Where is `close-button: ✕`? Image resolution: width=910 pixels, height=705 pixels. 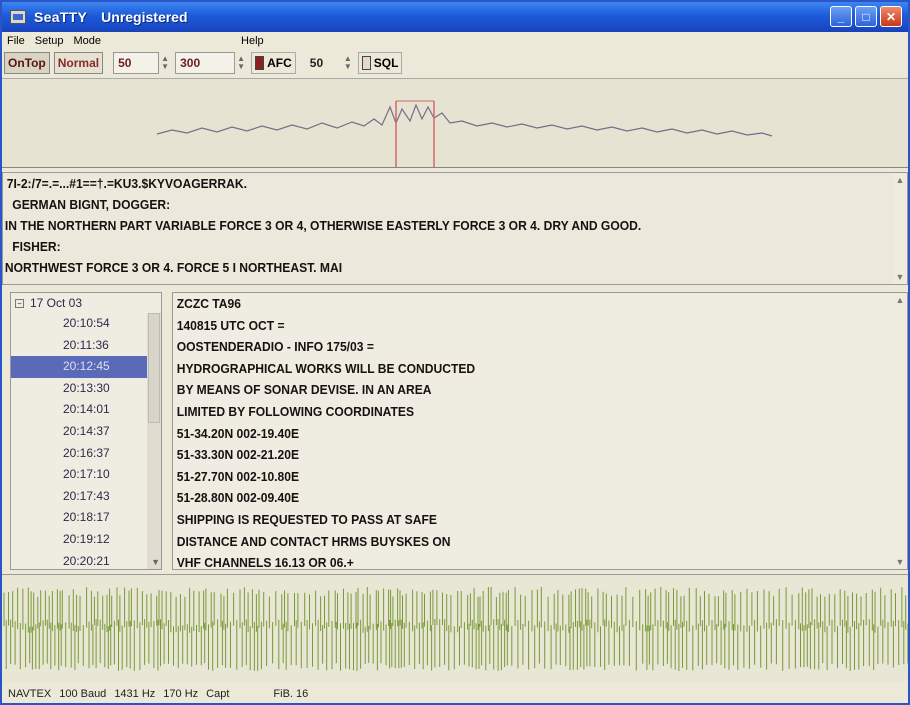 close-button: ✕ is located at coordinates (891, 16).